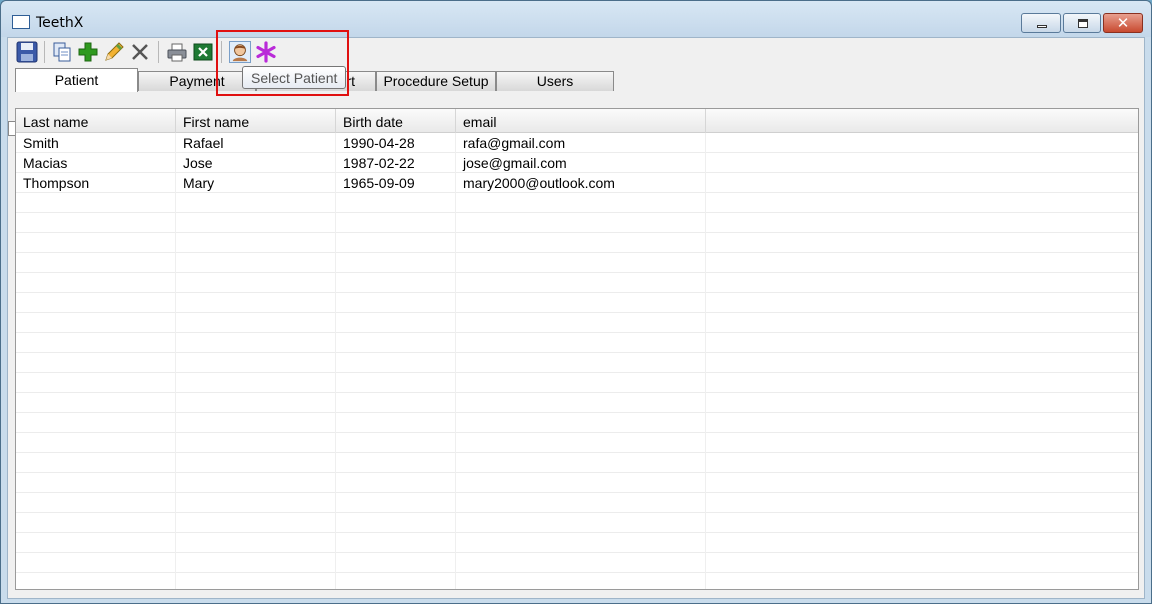 Image resolution: width=1152 pixels, height=604 pixels. I want to click on first-name-cell: Rafael, so click(256, 143).